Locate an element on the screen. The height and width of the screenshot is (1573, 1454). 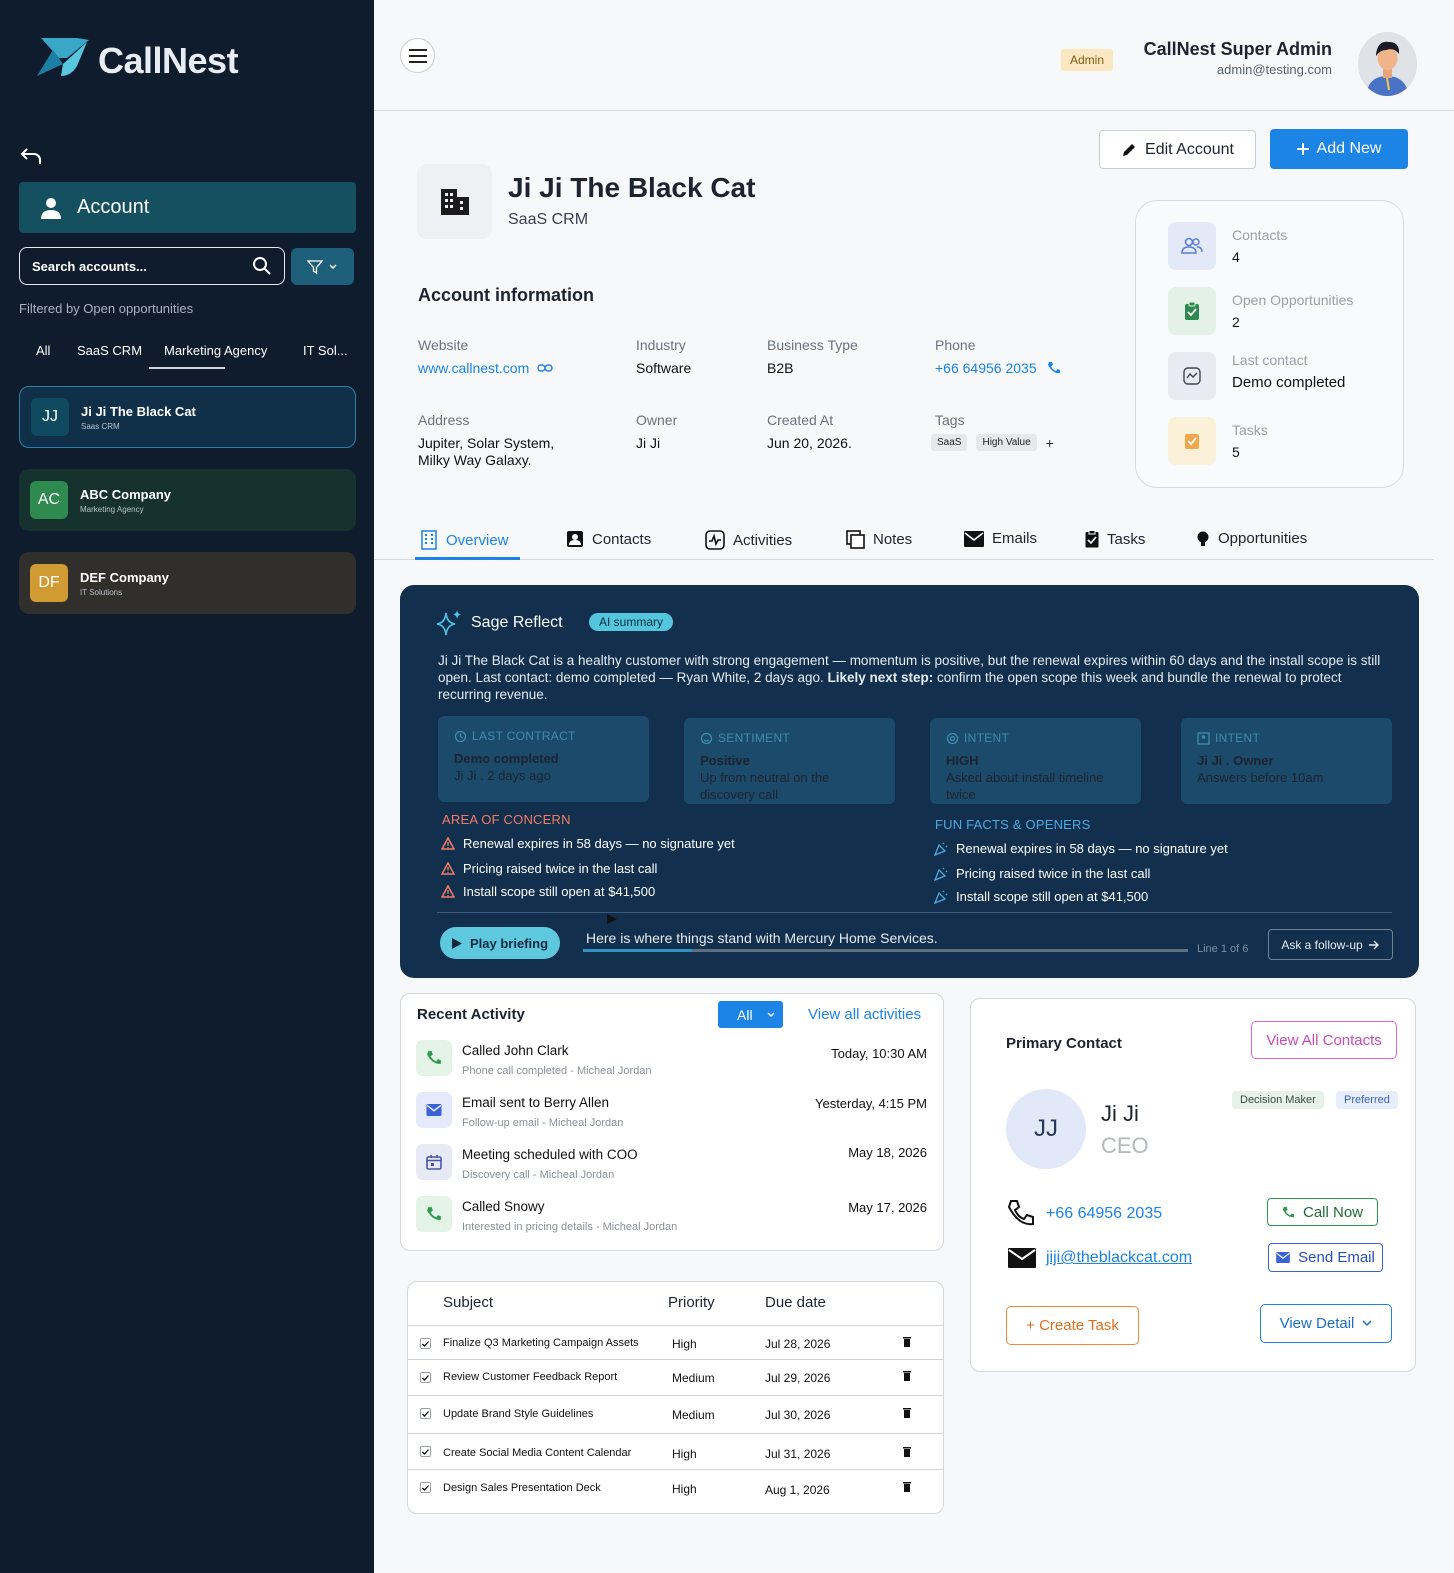
account-card: JJ Ji Ji The Black Cat Saas CRM is located at coordinates (187, 417).